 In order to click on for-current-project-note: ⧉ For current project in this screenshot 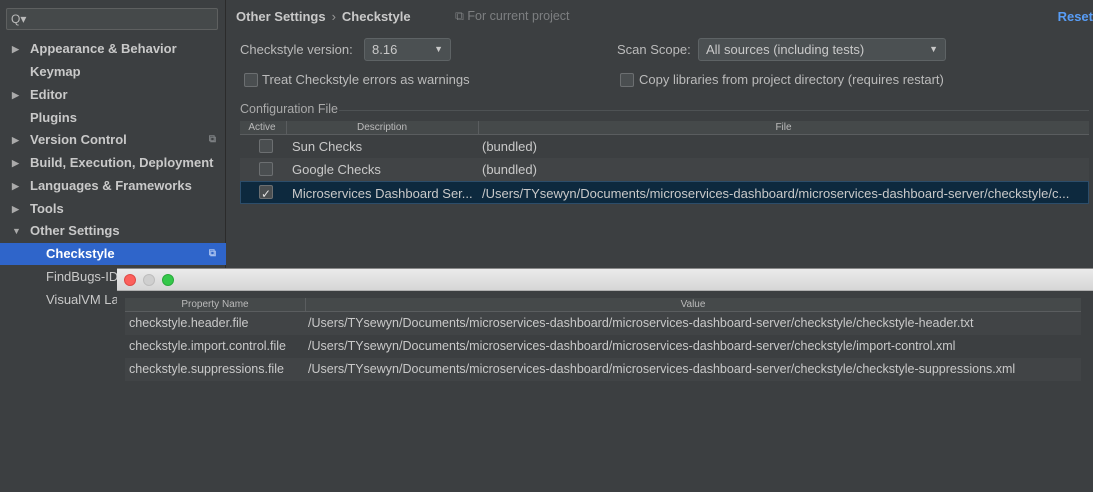, I will do `click(512, 16)`.